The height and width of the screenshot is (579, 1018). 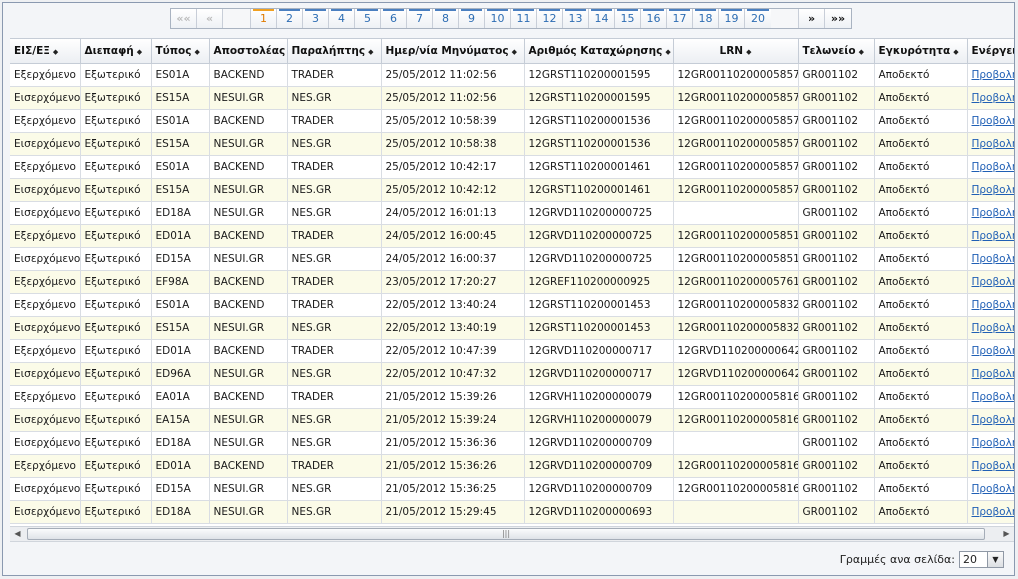 What do you see at coordinates (334, 121) in the screenshot?
I see `table-cell: TRADER` at bounding box center [334, 121].